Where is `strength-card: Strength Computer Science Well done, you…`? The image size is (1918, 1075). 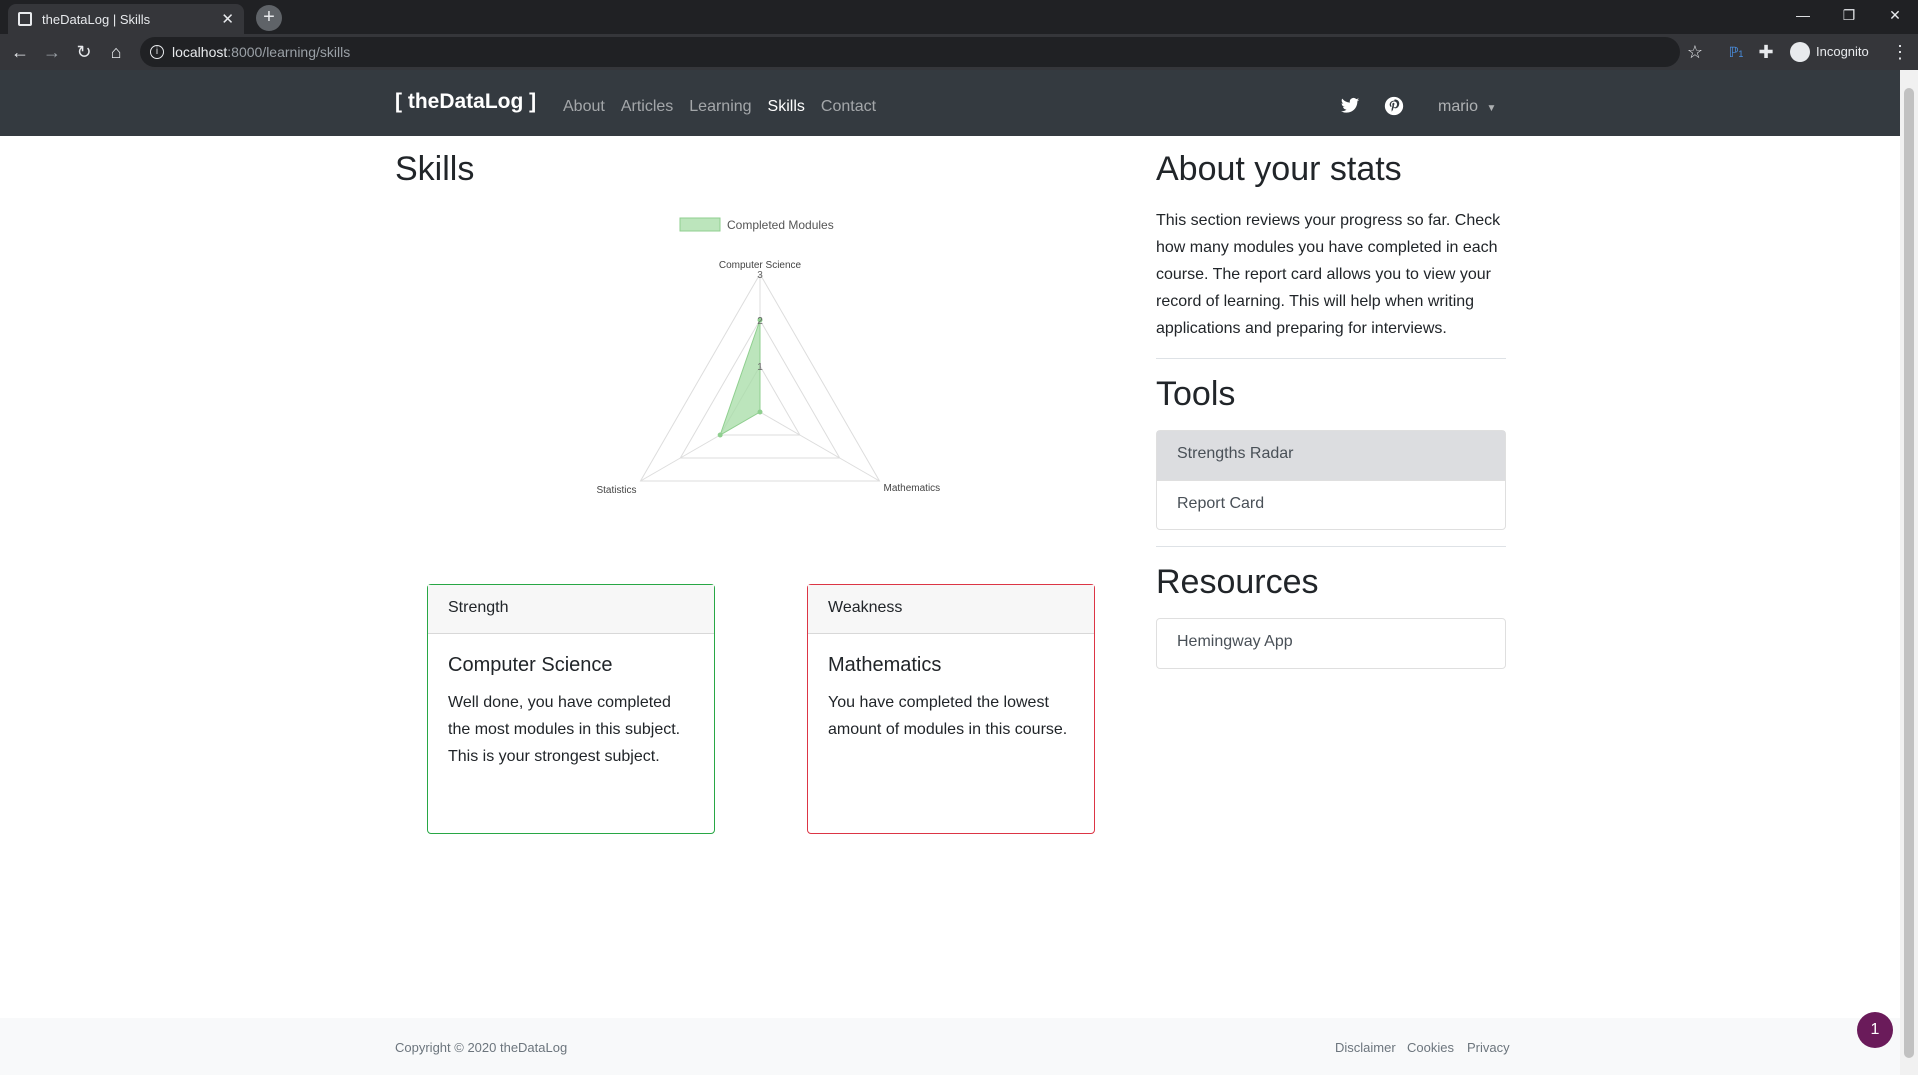 strength-card: Strength Computer Science Well done, you… is located at coordinates (571, 709).